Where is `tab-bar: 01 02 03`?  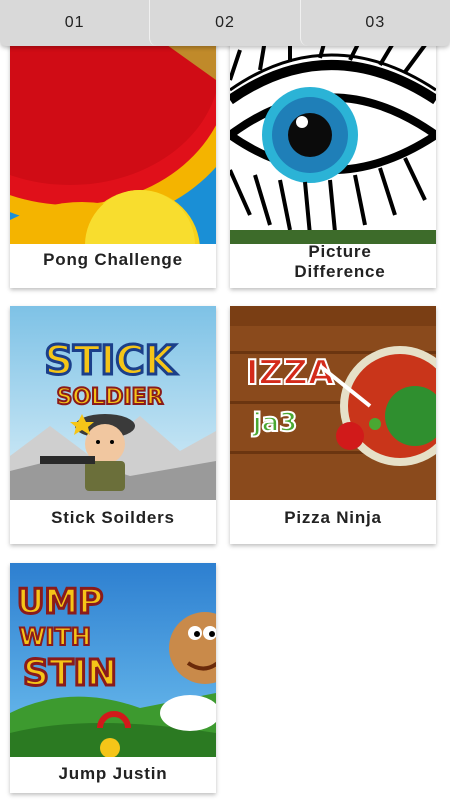
tab-bar: 01 02 03 is located at coordinates (225, 23).